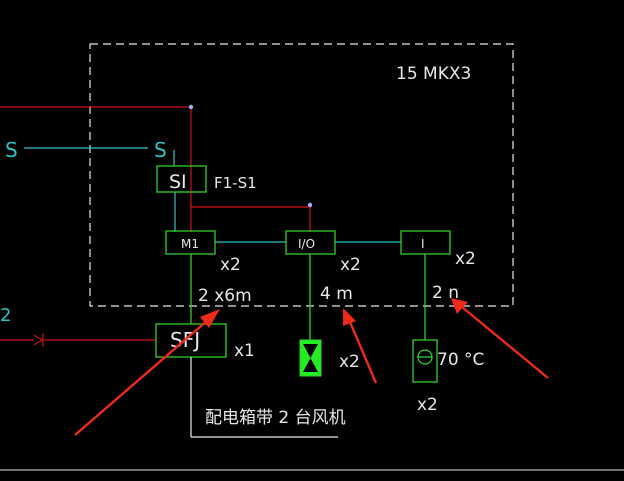  Describe the element at coordinates (275, 418) in the screenshot. I see `bottom-note: 配电箱带 2 台风机` at that location.